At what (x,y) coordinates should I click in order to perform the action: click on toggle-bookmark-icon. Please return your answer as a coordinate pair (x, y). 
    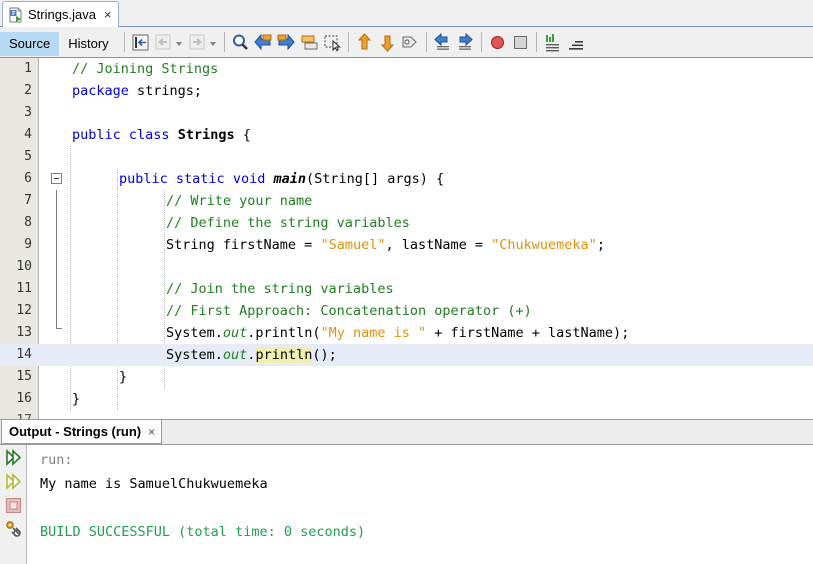
    Looking at the image, I should click on (520, 42).